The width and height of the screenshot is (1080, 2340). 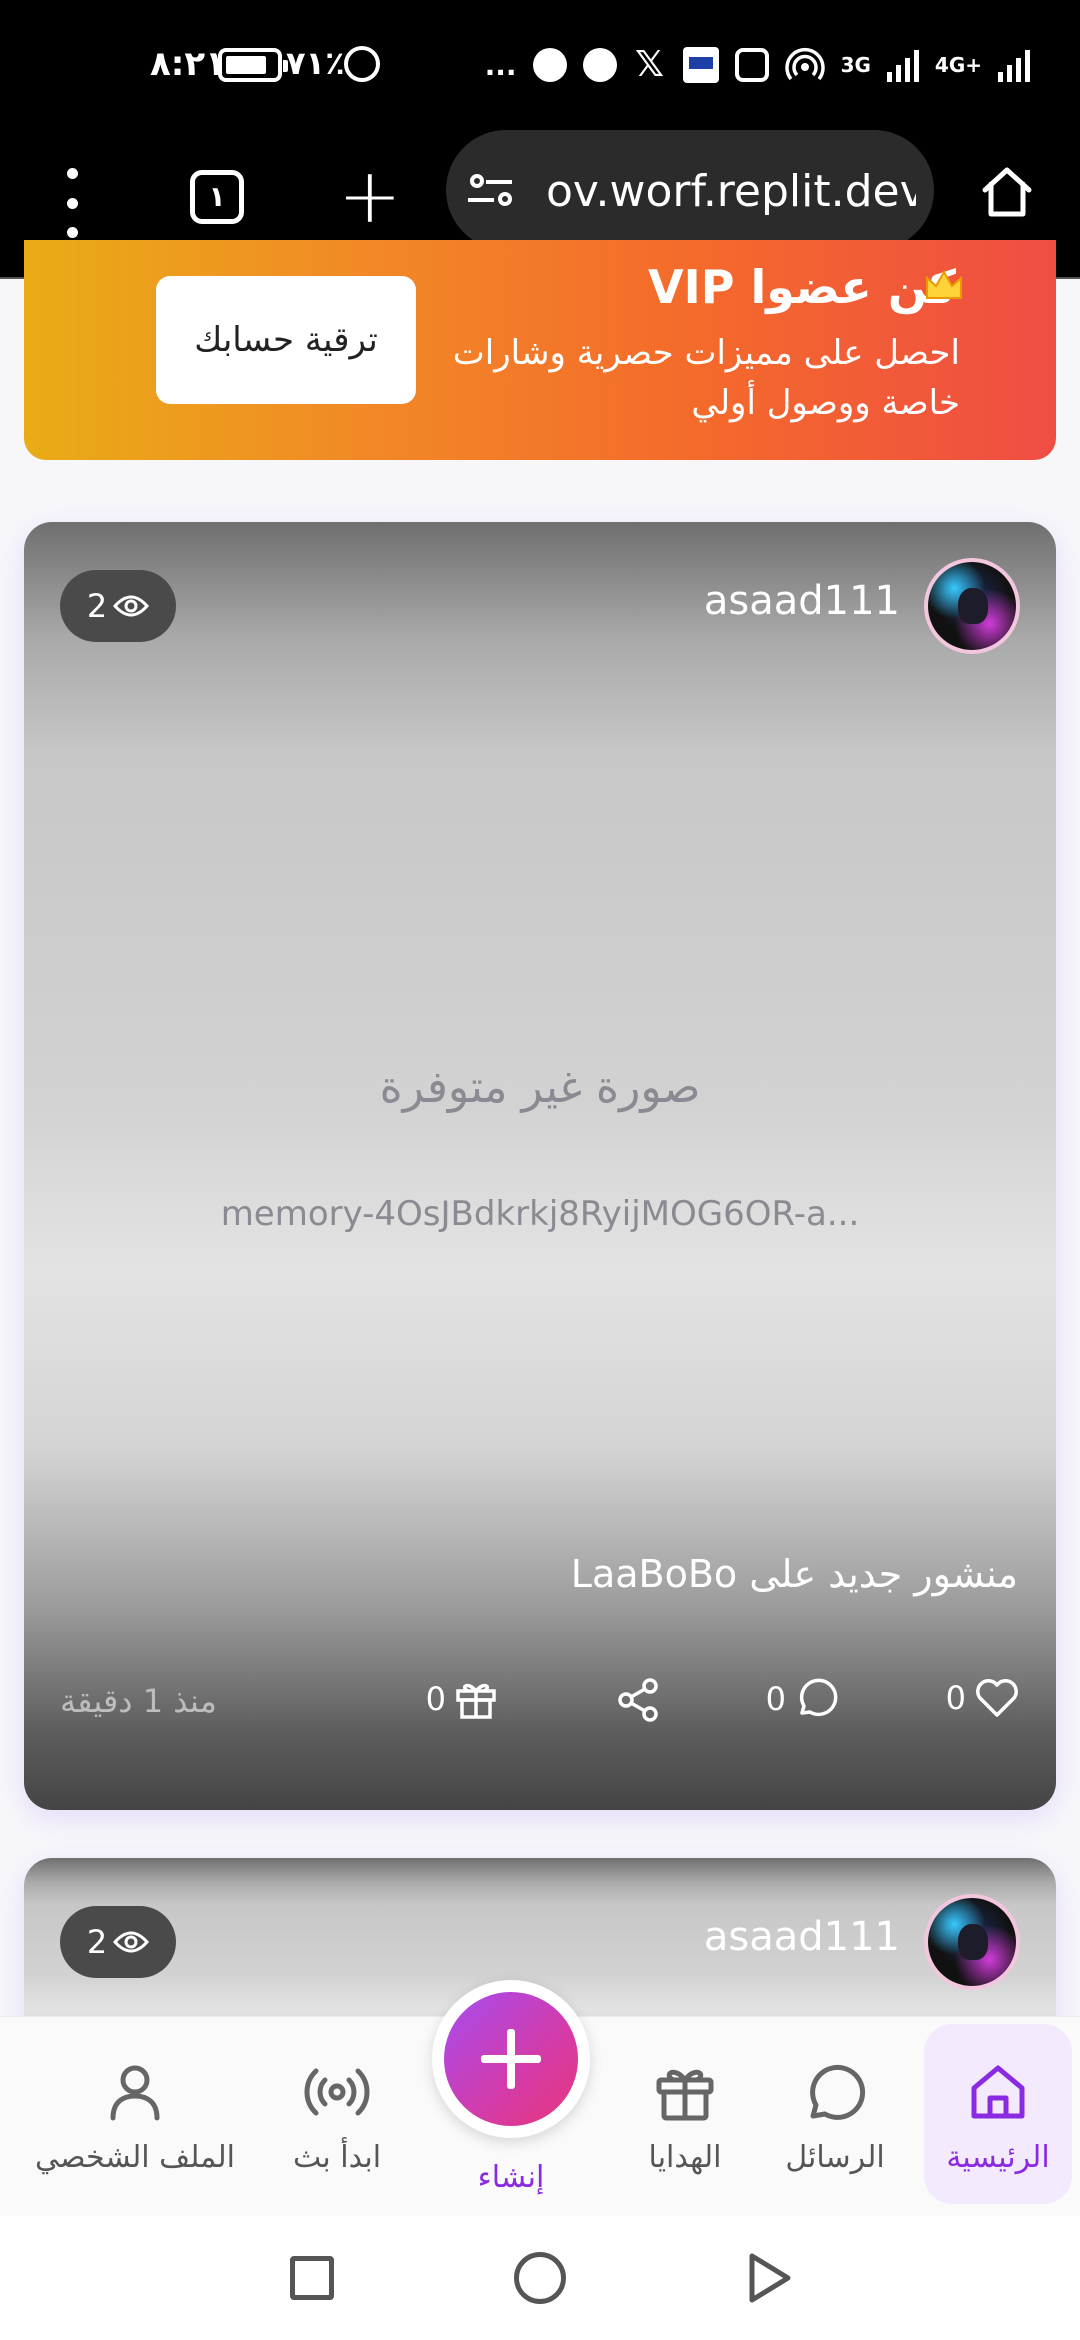 I want to click on nav-gifts-label: الهدايا, so click(x=685, y=2157).